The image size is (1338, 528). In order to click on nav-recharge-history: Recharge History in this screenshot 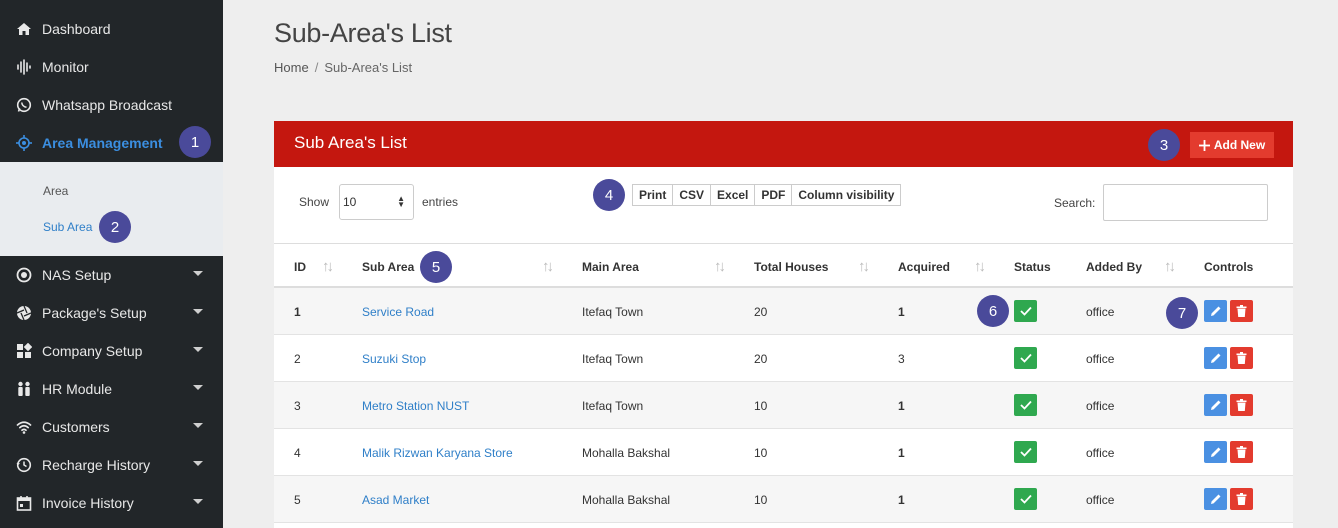, I will do `click(111, 465)`.